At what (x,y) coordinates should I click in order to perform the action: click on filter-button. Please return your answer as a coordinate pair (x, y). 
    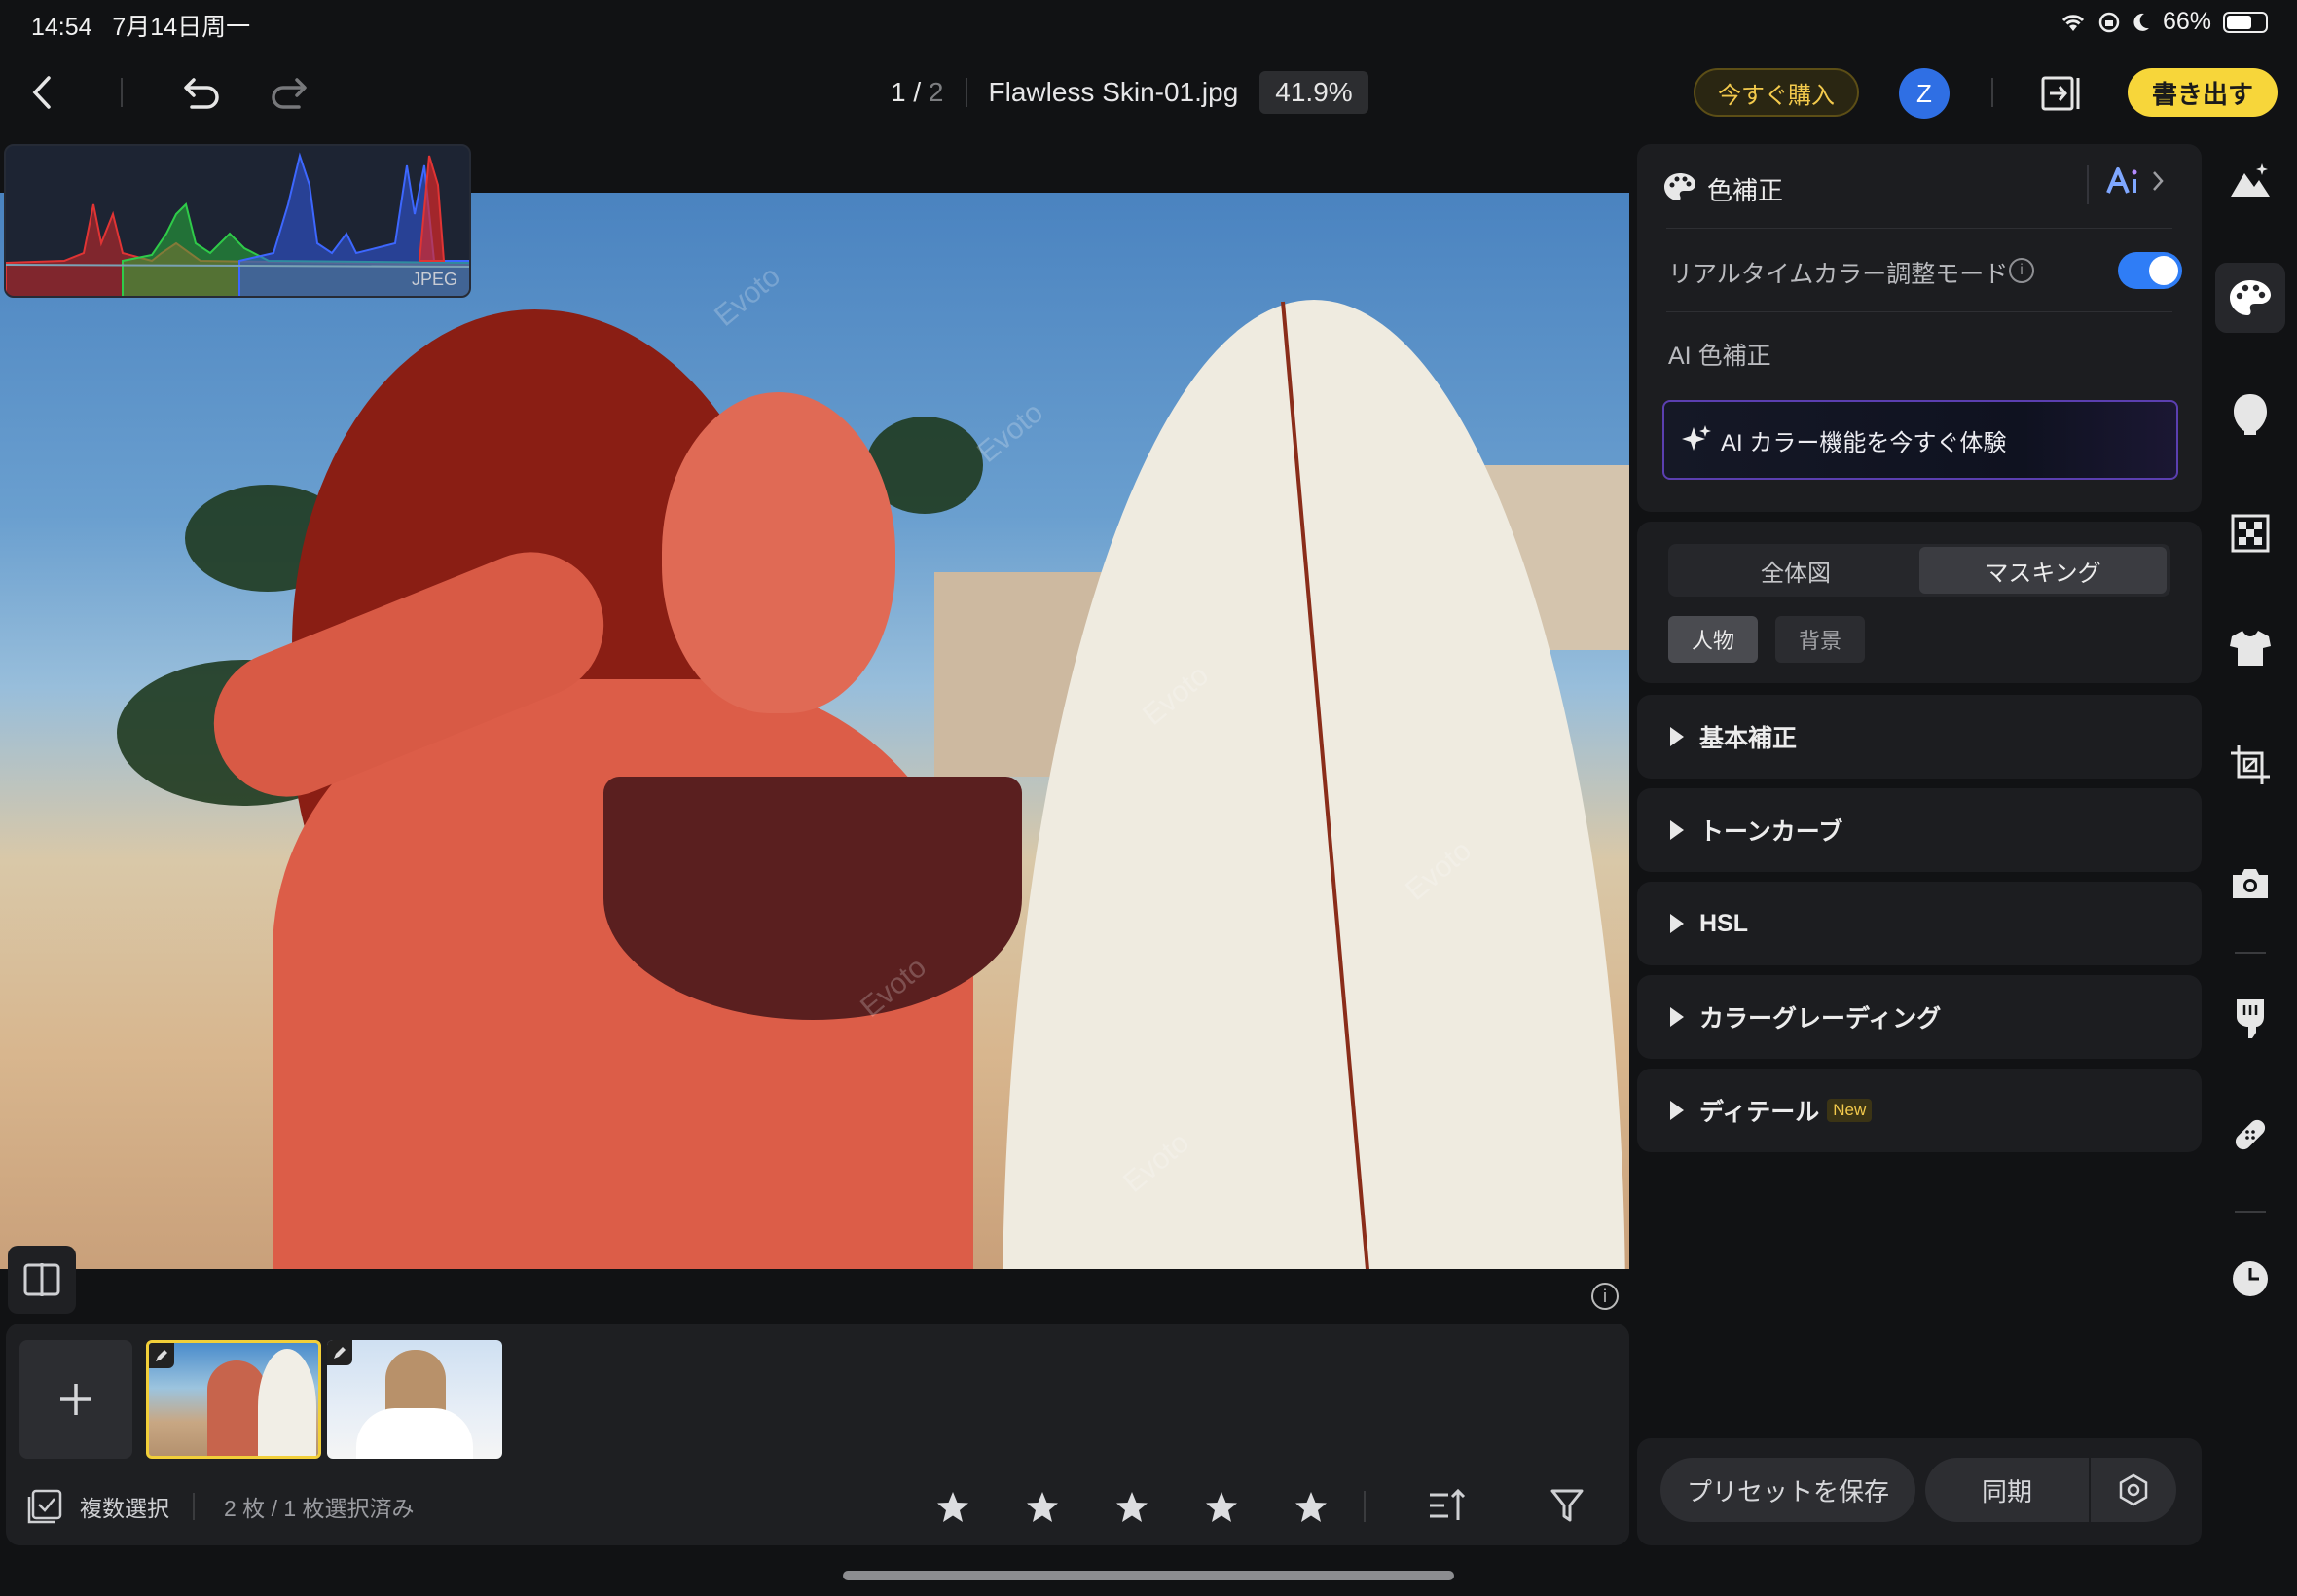
    Looking at the image, I should click on (1567, 1508).